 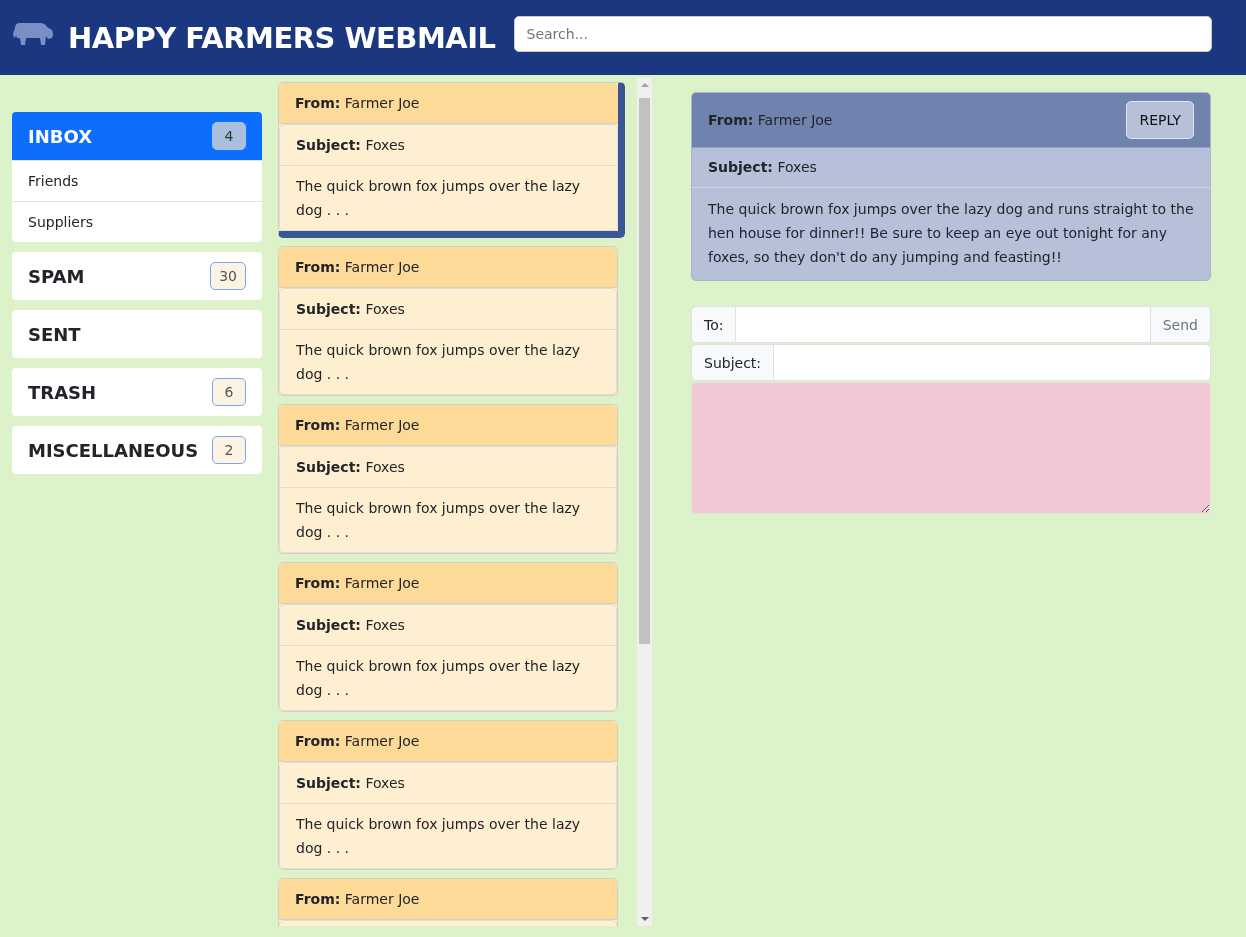 What do you see at coordinates (137, 334) in the screenshot?
I see `folder-item: SENT` at bounding box center [137, 334].